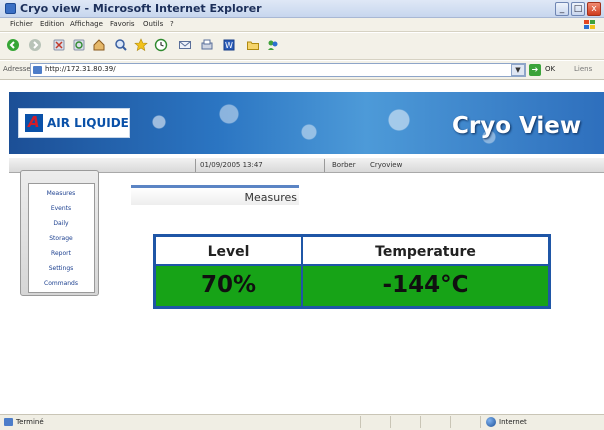 This screenshot has width=604, height=430. Describe the element at coordinates (535, 70) in the screenshot. I see `go-arrow-icon: ➔` at that location.